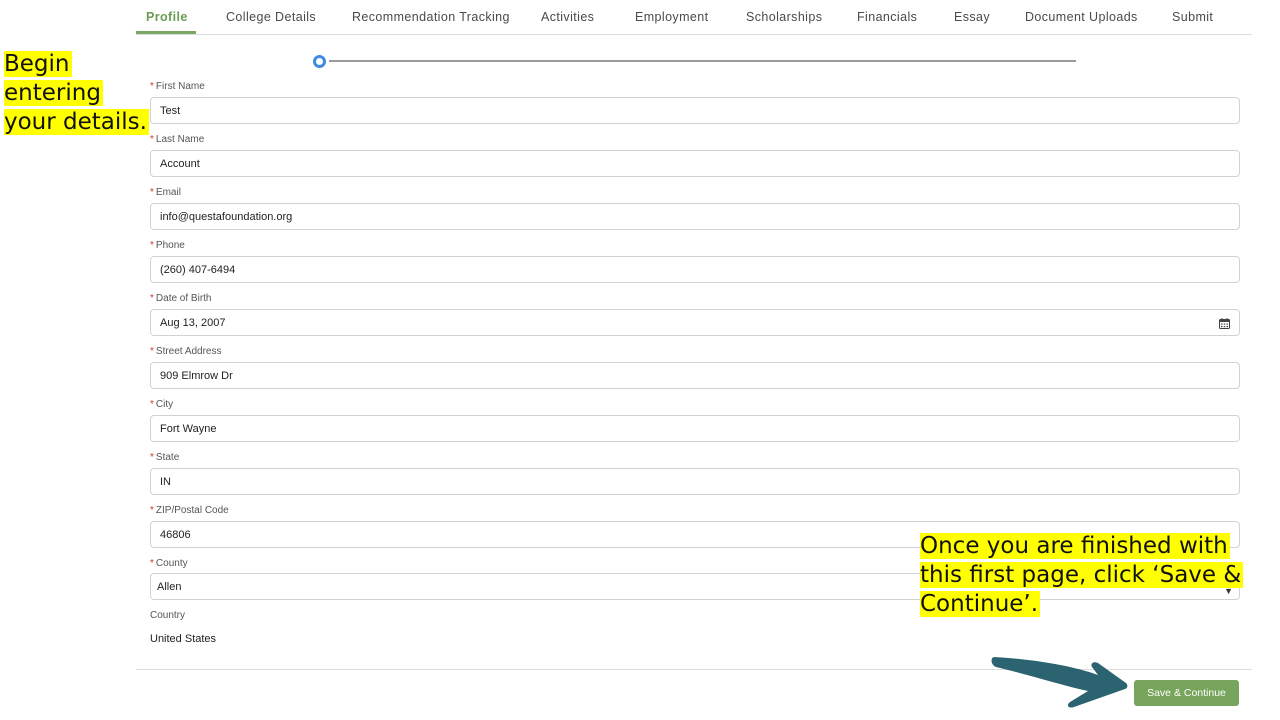  I want to click on callout-line: Once you are finished with, so click(1075, 546).